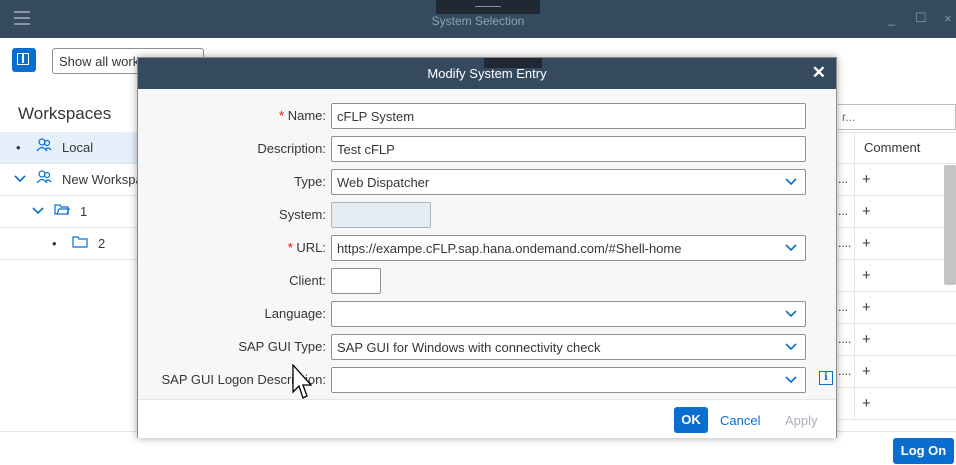  I want to click on apply-button: Apply, so click(801, 420).